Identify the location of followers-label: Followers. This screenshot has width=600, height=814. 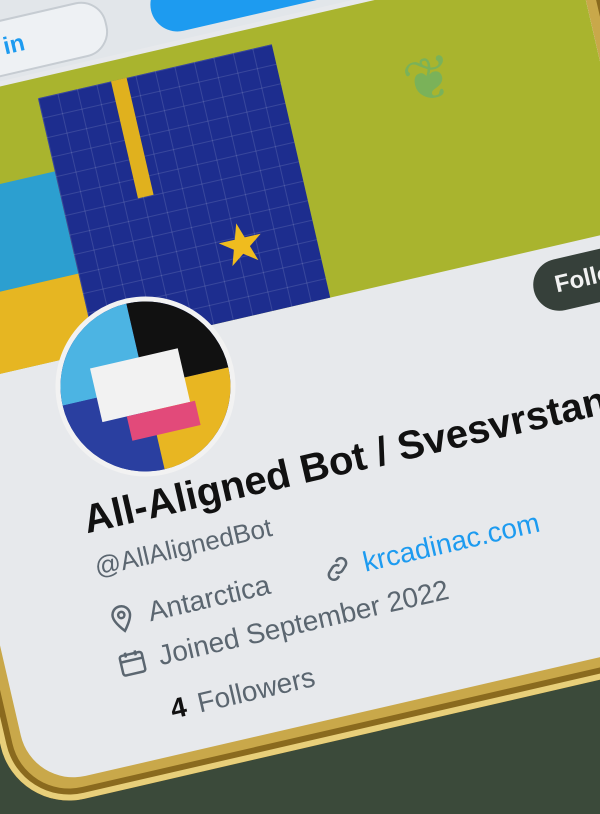
(256, 690).